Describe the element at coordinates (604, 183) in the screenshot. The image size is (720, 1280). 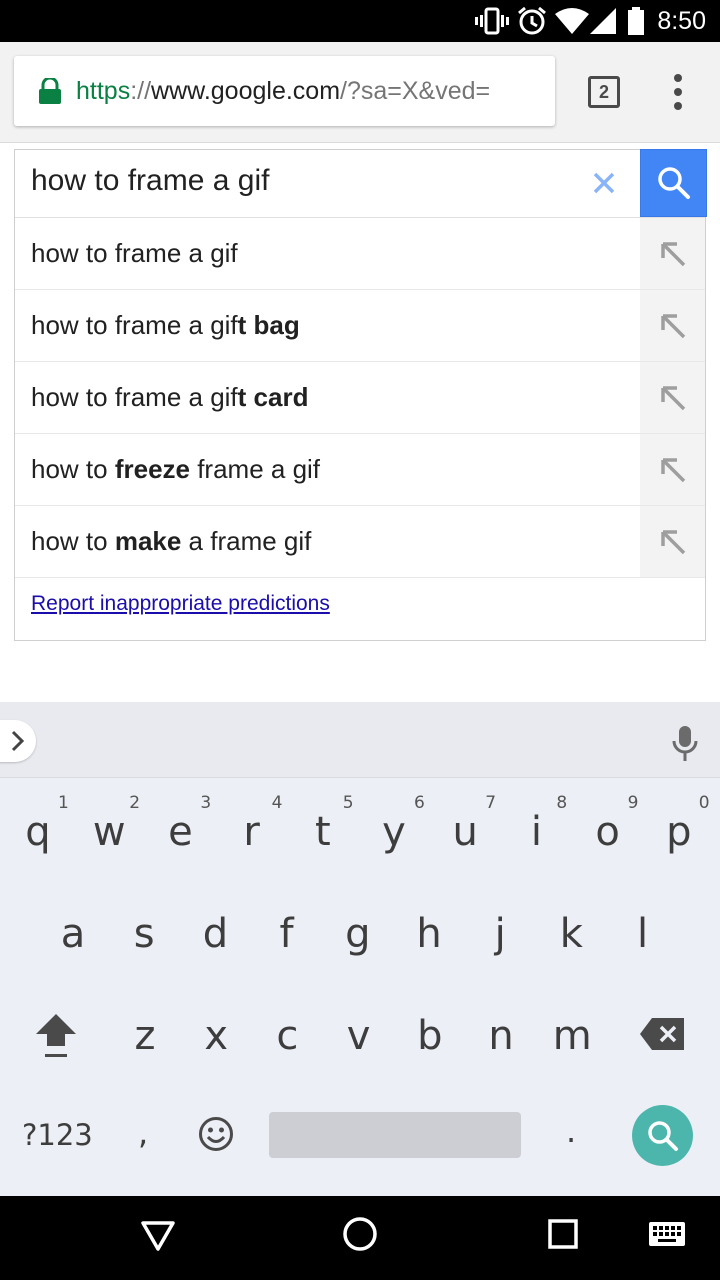
I see `clear-icon` at that location.